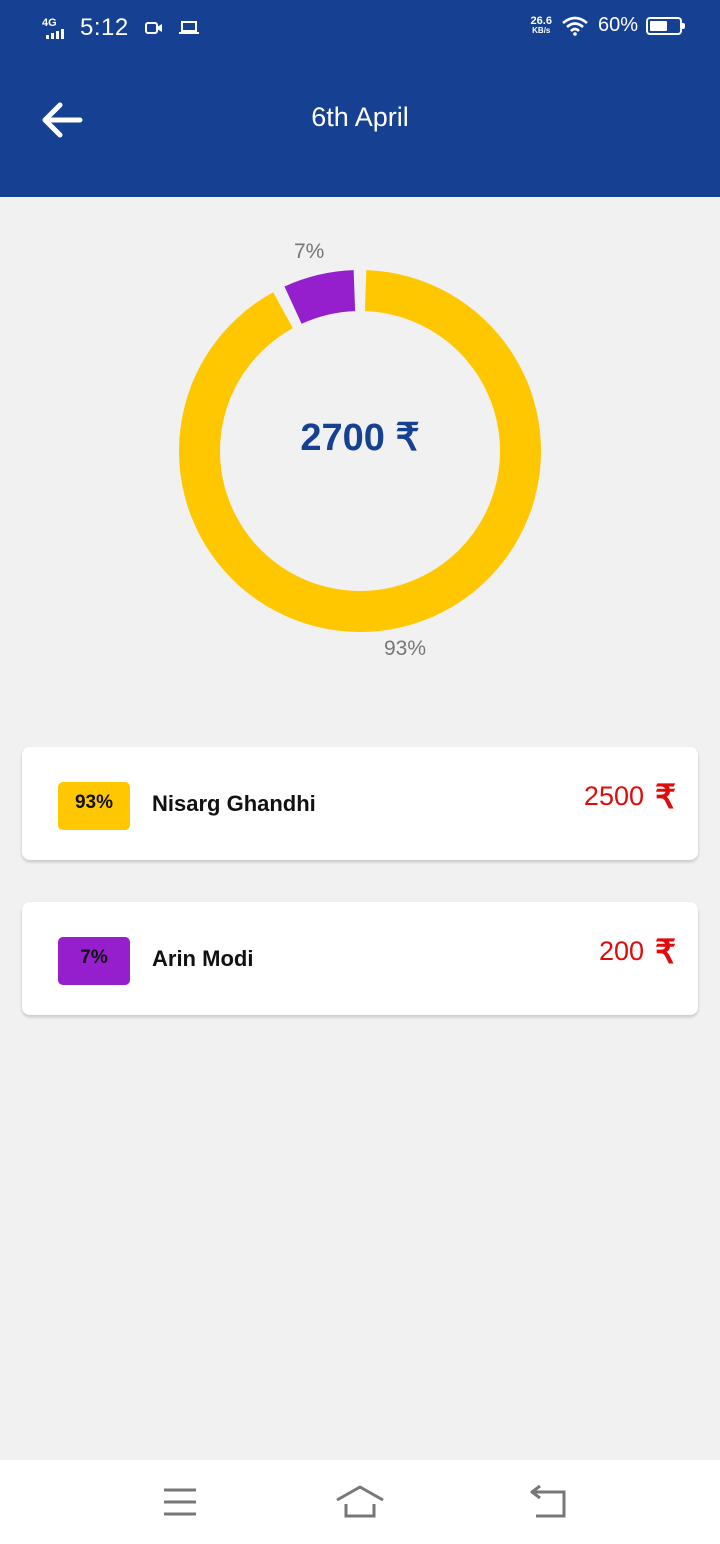 The width and height of the screenshot is (720, 1544). I want to click on slice-label-nisarg-ghandhi: 93%, so click(405, 648).